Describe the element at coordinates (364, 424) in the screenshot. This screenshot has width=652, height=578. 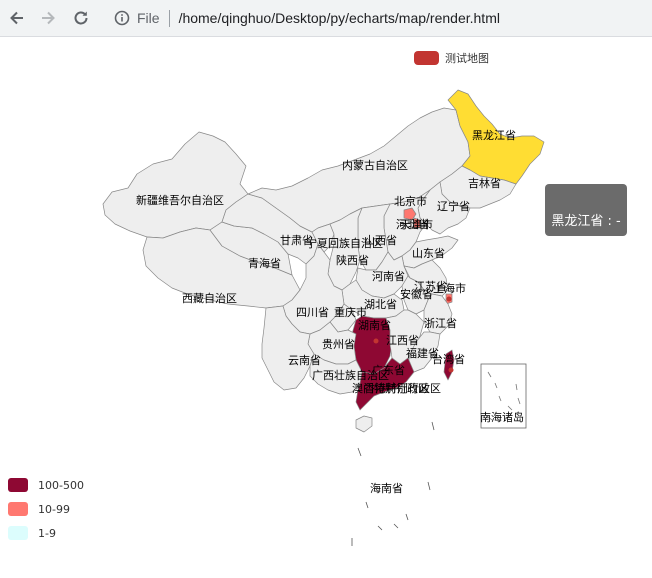
I see `region-hainan` at that location.